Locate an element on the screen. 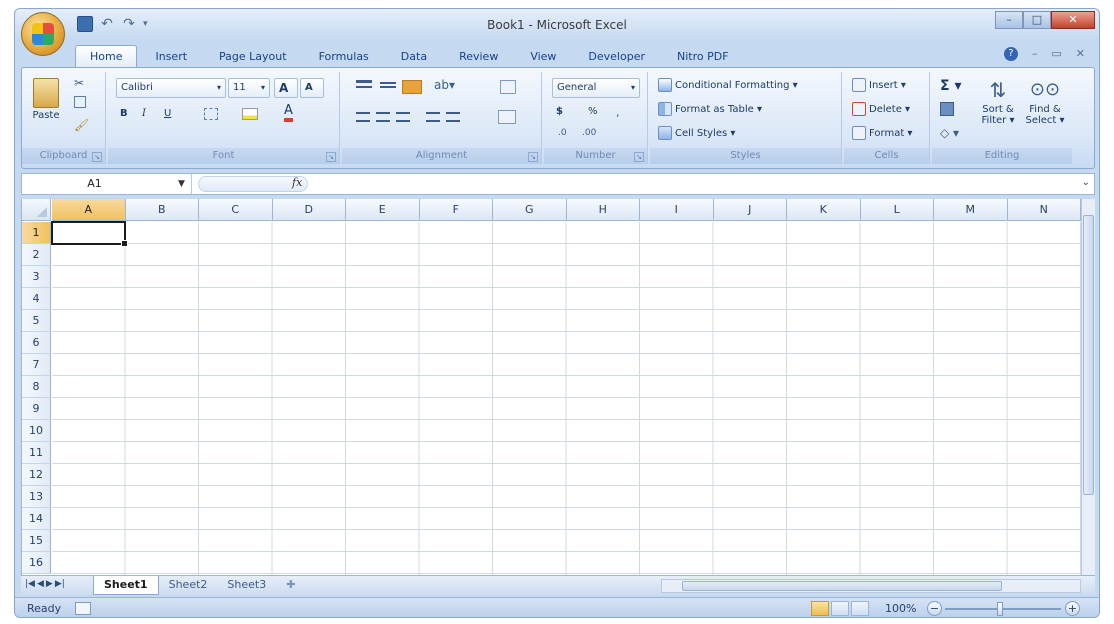  font-color-icon: A is located at coordinates (288, 113).